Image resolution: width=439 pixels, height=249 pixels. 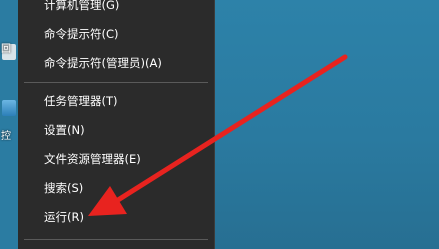 I want to click on control-panel-label: 控, so click(x=6, y=136).